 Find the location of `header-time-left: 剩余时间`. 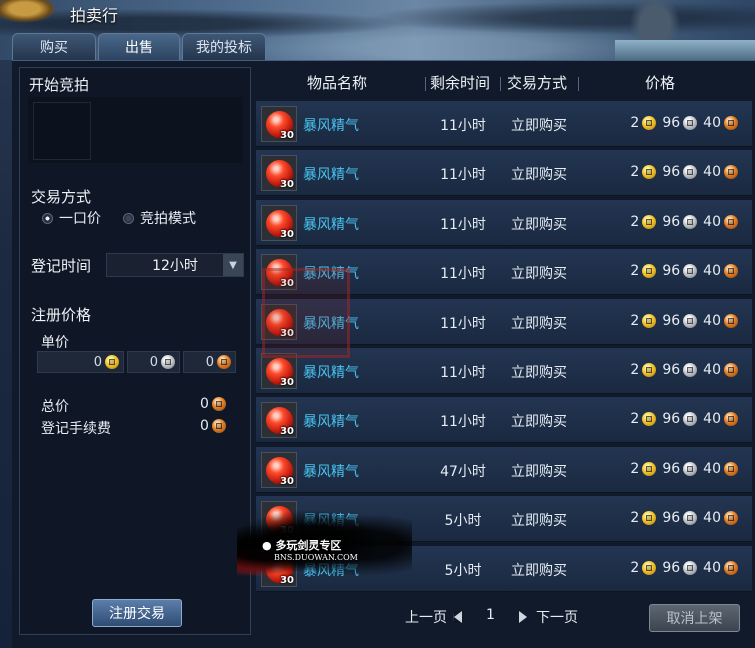

header-time-left: 剩余时间 is located at coordinates (460, 82).